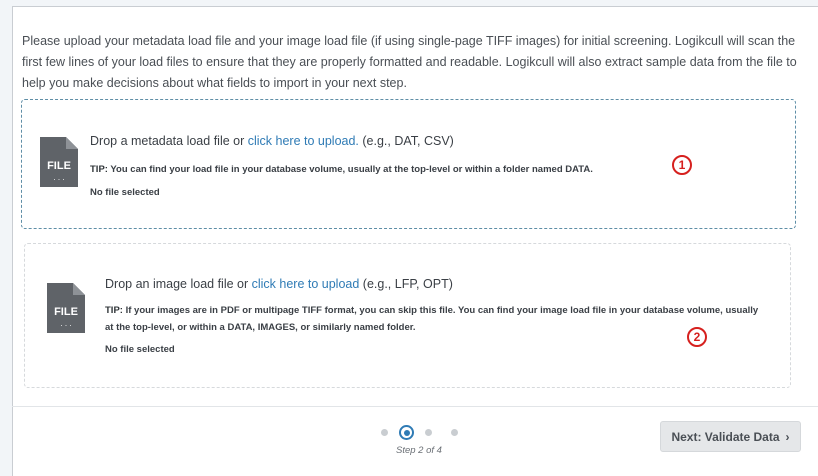 The height and width of the screenshot is (476, 818). What do you see at coordinates (406, 432) in the screenshot?
I see `step-dot-2-active` at bounding box center [406, 432].